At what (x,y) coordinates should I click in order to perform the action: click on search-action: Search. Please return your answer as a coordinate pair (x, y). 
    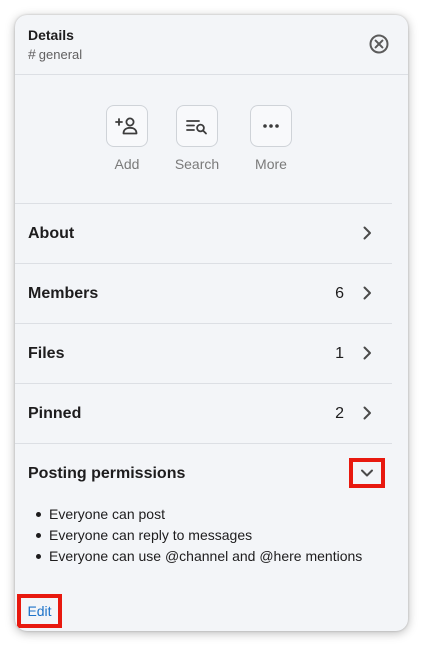
    Looking at the image, I should click on (197, 138).